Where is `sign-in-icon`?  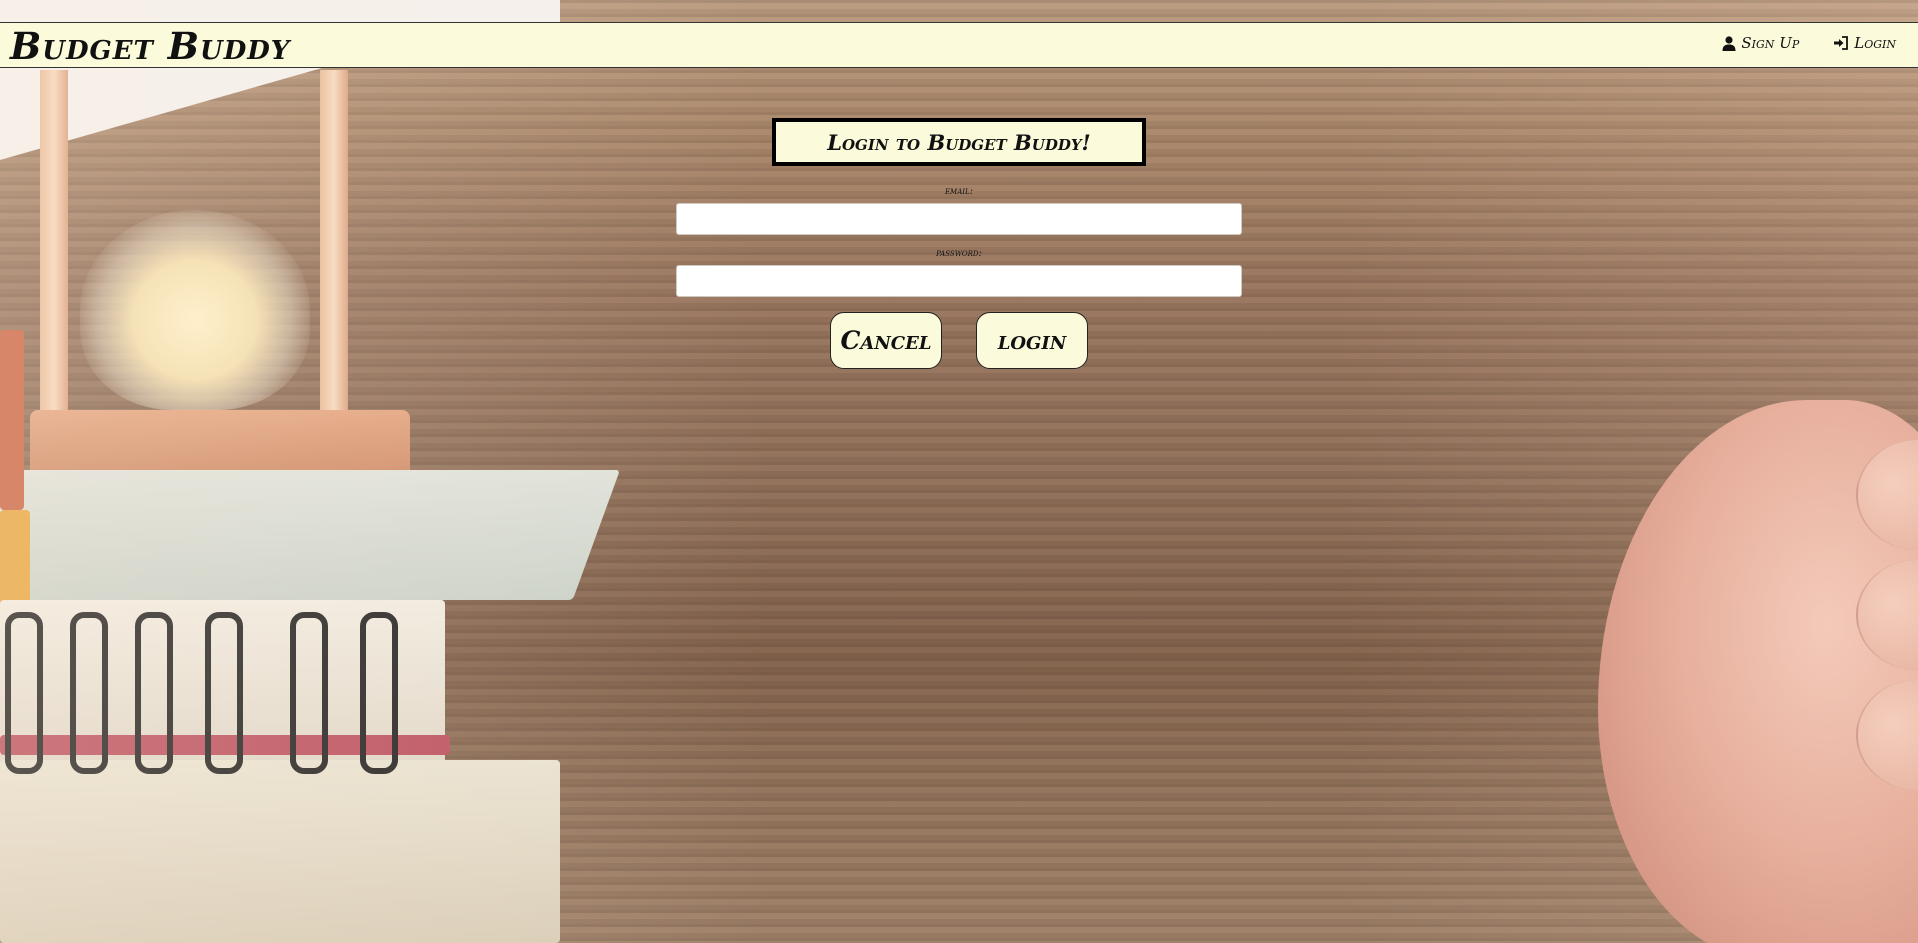 sign-in-icon is located at coordinates (1841, 43).